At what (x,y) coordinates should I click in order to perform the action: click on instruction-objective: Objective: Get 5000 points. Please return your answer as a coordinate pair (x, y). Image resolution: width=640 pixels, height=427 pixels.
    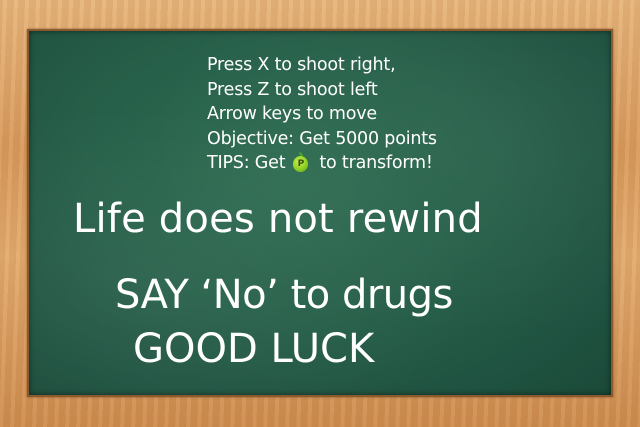
    Looking at the image, I should click on (322, 138).